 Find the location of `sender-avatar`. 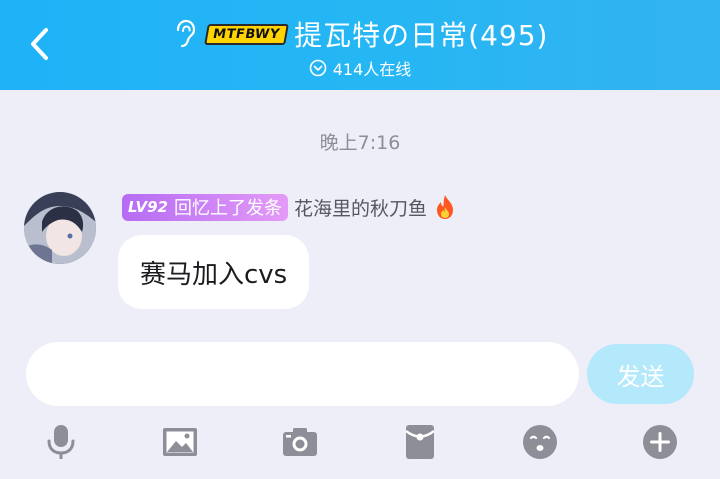

sender-avatar is located at coordinates (60, 228).